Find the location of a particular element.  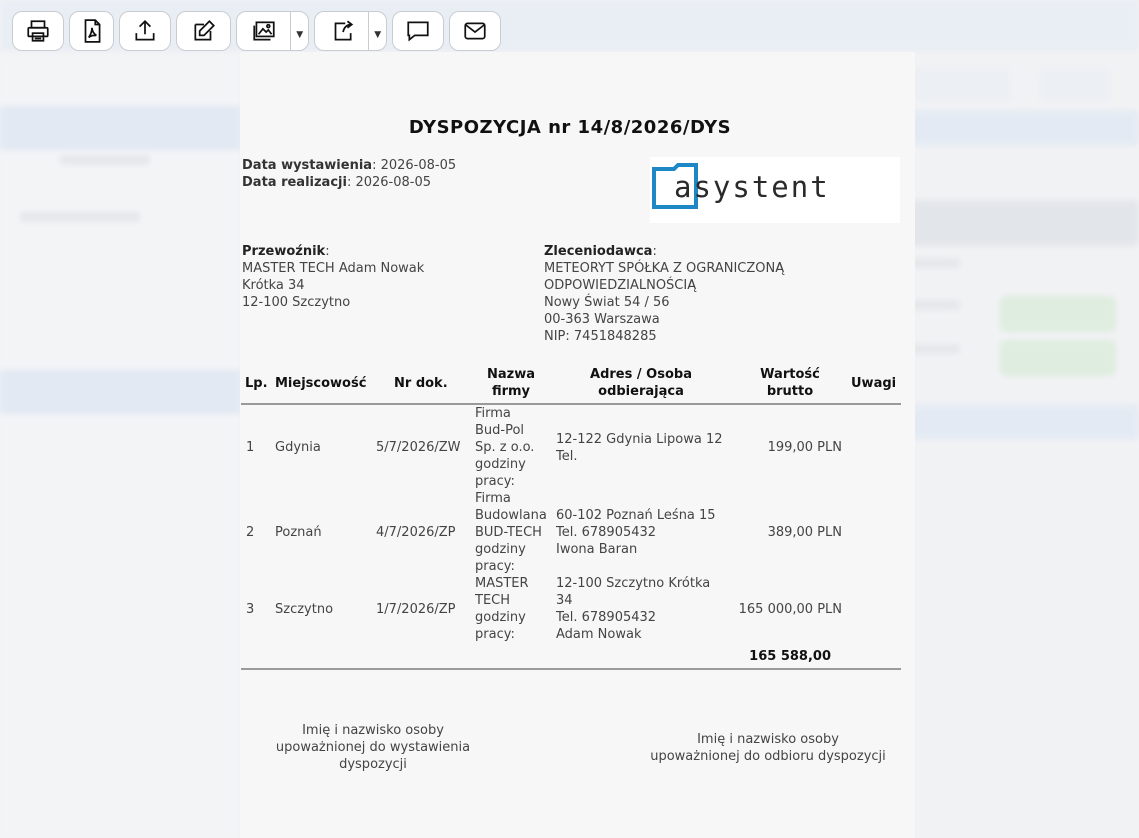

col-header-notes: Uwagi is located at coordinates (874, 383).